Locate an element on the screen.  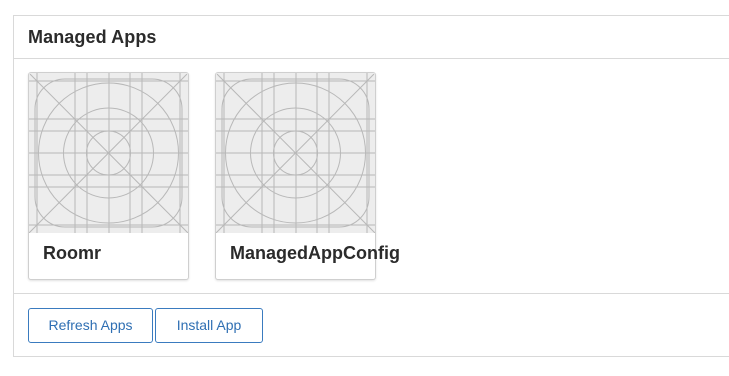
app-tile-roomr: Roomr is located at coordinates (108, 176).